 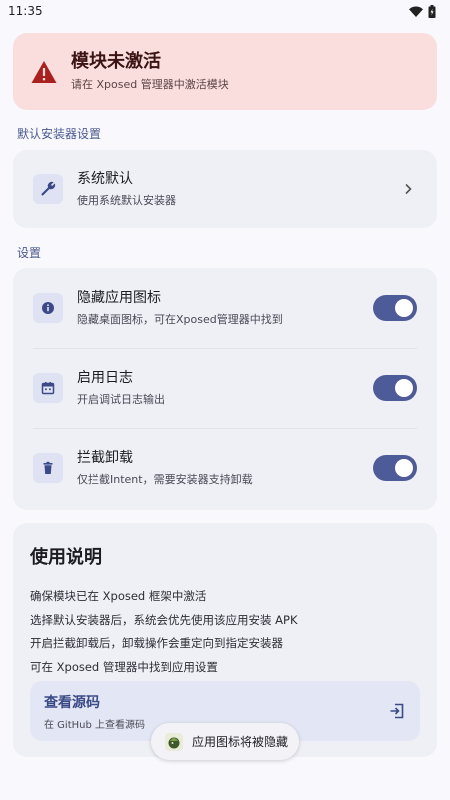 What do you see at coordinates (121, 399) in the screenshot?
I see `enable-log-subtitle: 开启调试日志输出` at bounding box center [121, 399].